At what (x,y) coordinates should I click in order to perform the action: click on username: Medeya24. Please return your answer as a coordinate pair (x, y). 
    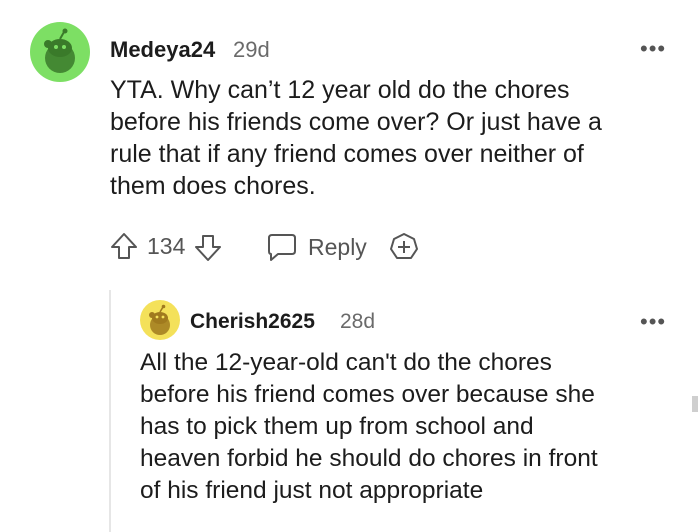
    Looking at the image, I should click on (162, 50).